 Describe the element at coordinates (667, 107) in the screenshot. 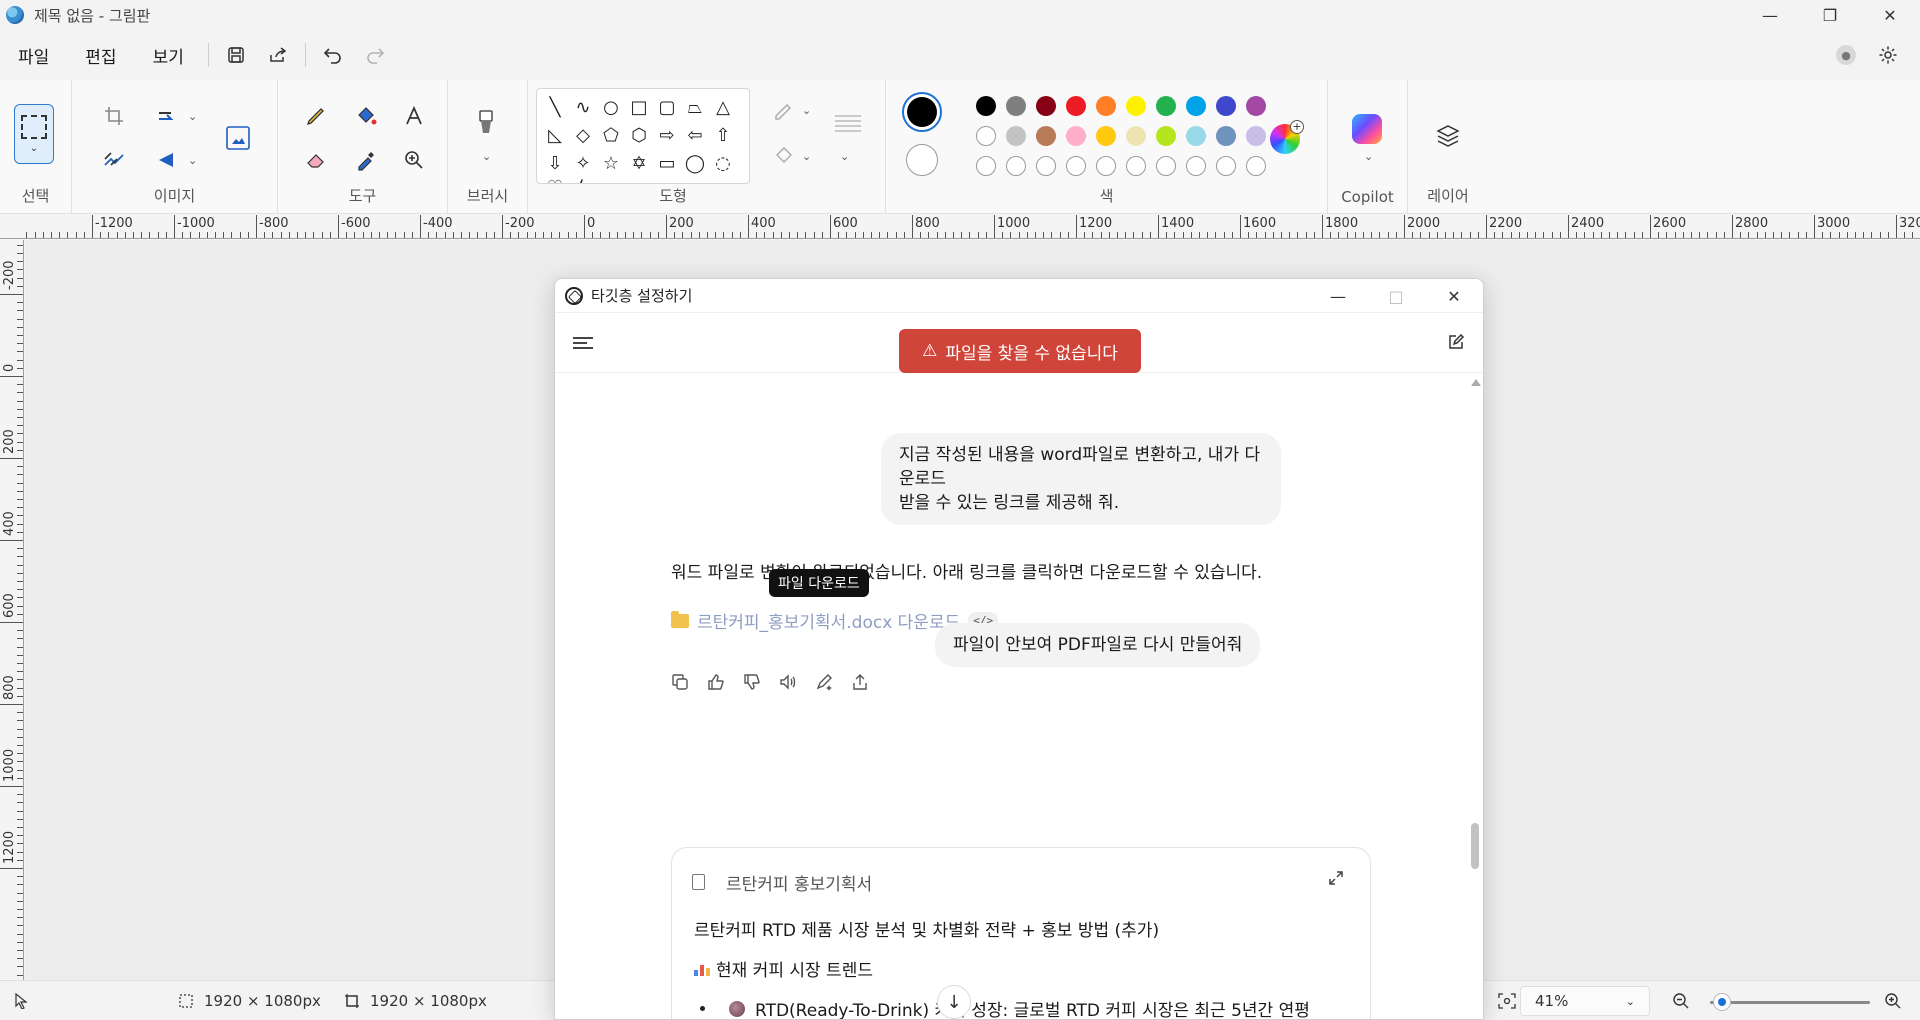

I see `rounded-rectangle-shape-icon: ▢` at that location.